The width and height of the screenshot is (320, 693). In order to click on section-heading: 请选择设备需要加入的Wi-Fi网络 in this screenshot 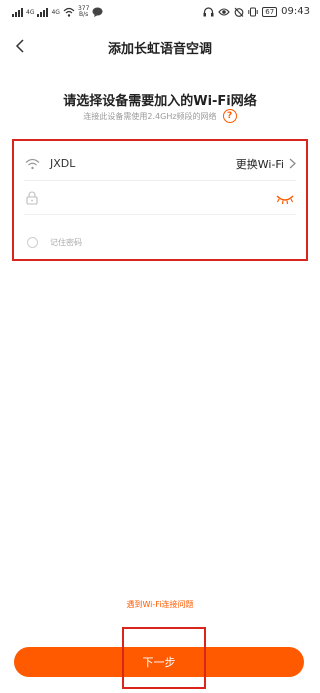, I will do `click(160, 101)`.